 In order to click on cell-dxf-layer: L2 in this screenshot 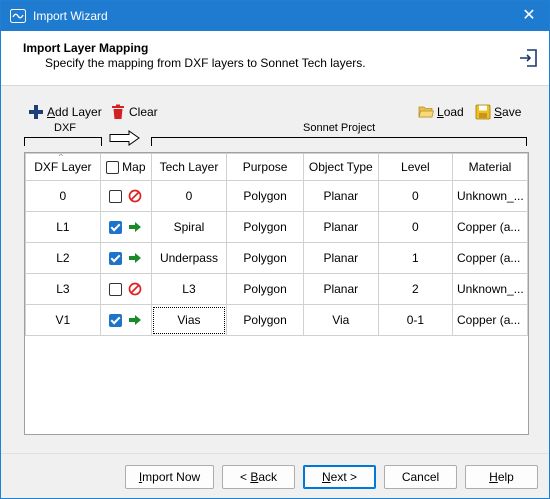, I will do `click(63, 258)`.